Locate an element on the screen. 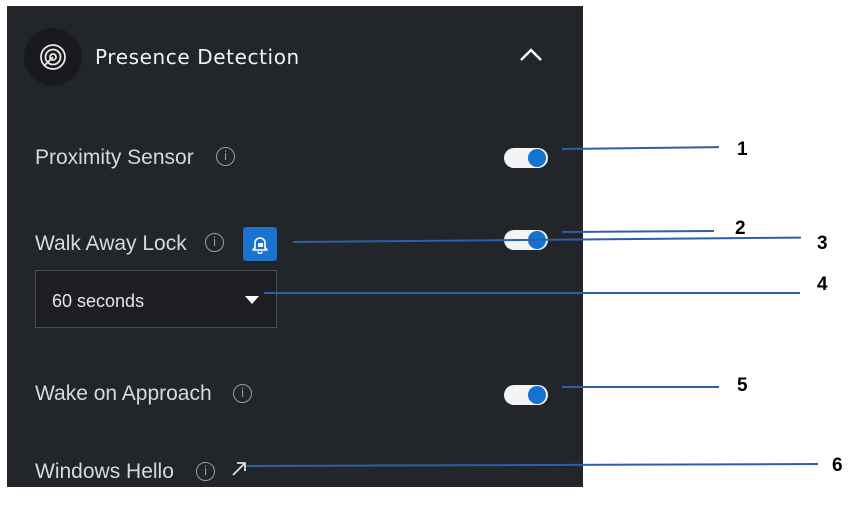  external-arrow-icon is located at coordinates (239, 471).